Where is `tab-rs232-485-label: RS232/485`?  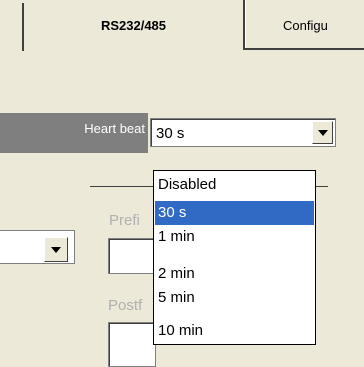 tab-rs232-485-label: RS232/485 is located at coordinates (133, 25).